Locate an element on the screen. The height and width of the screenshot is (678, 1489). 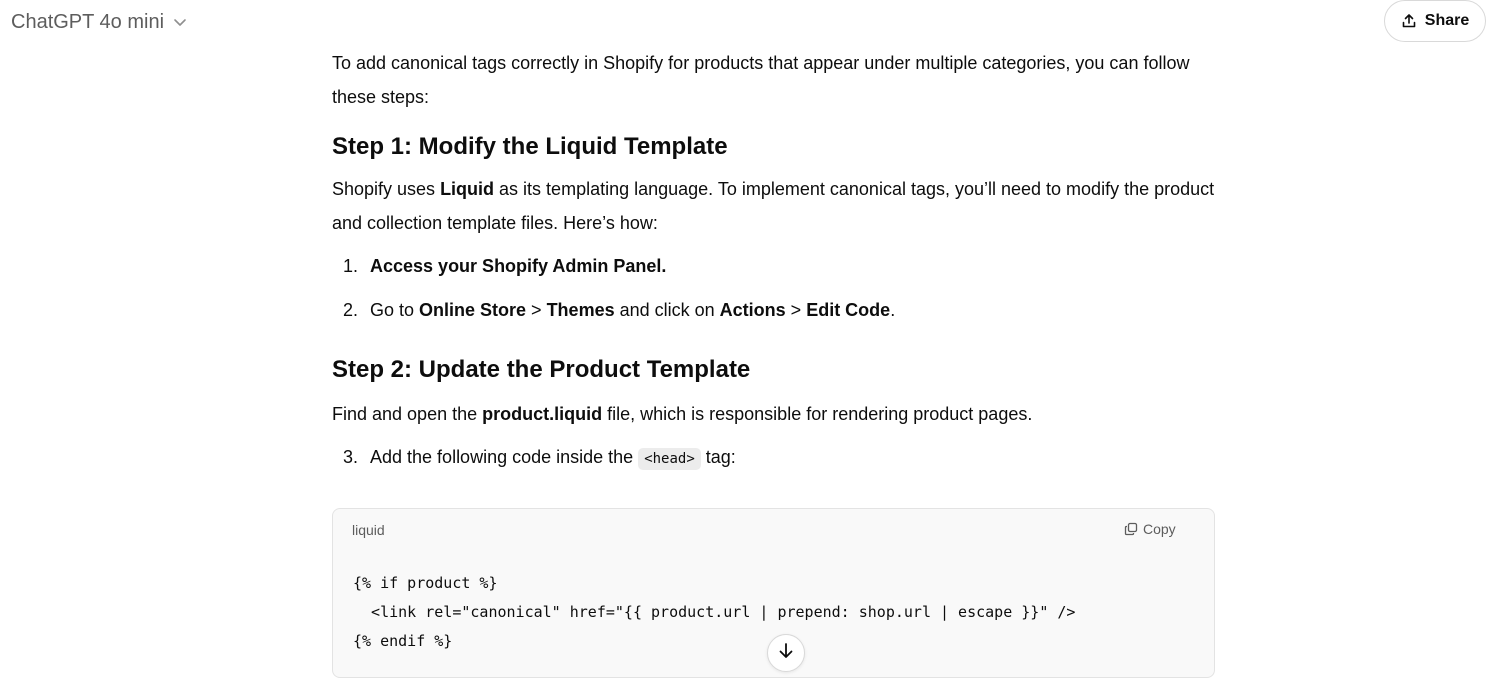
bold-text: Liquid is located at coordinates (467, 189).